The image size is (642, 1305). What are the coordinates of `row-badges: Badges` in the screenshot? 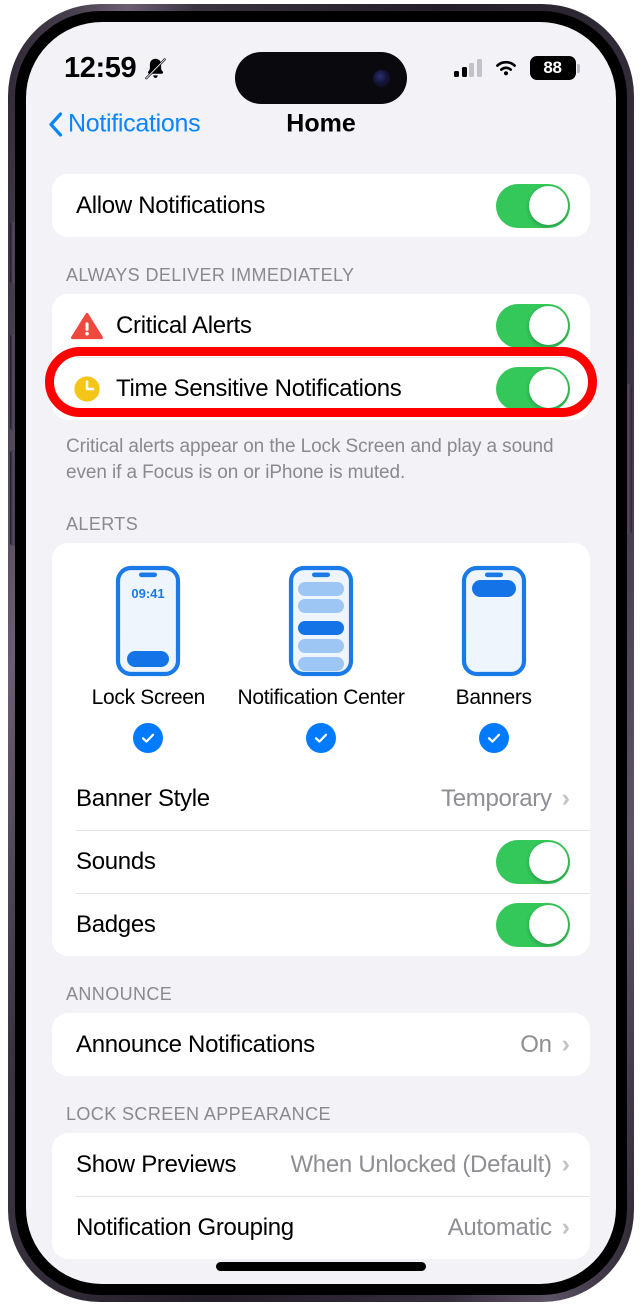 It's located at (321, 924).